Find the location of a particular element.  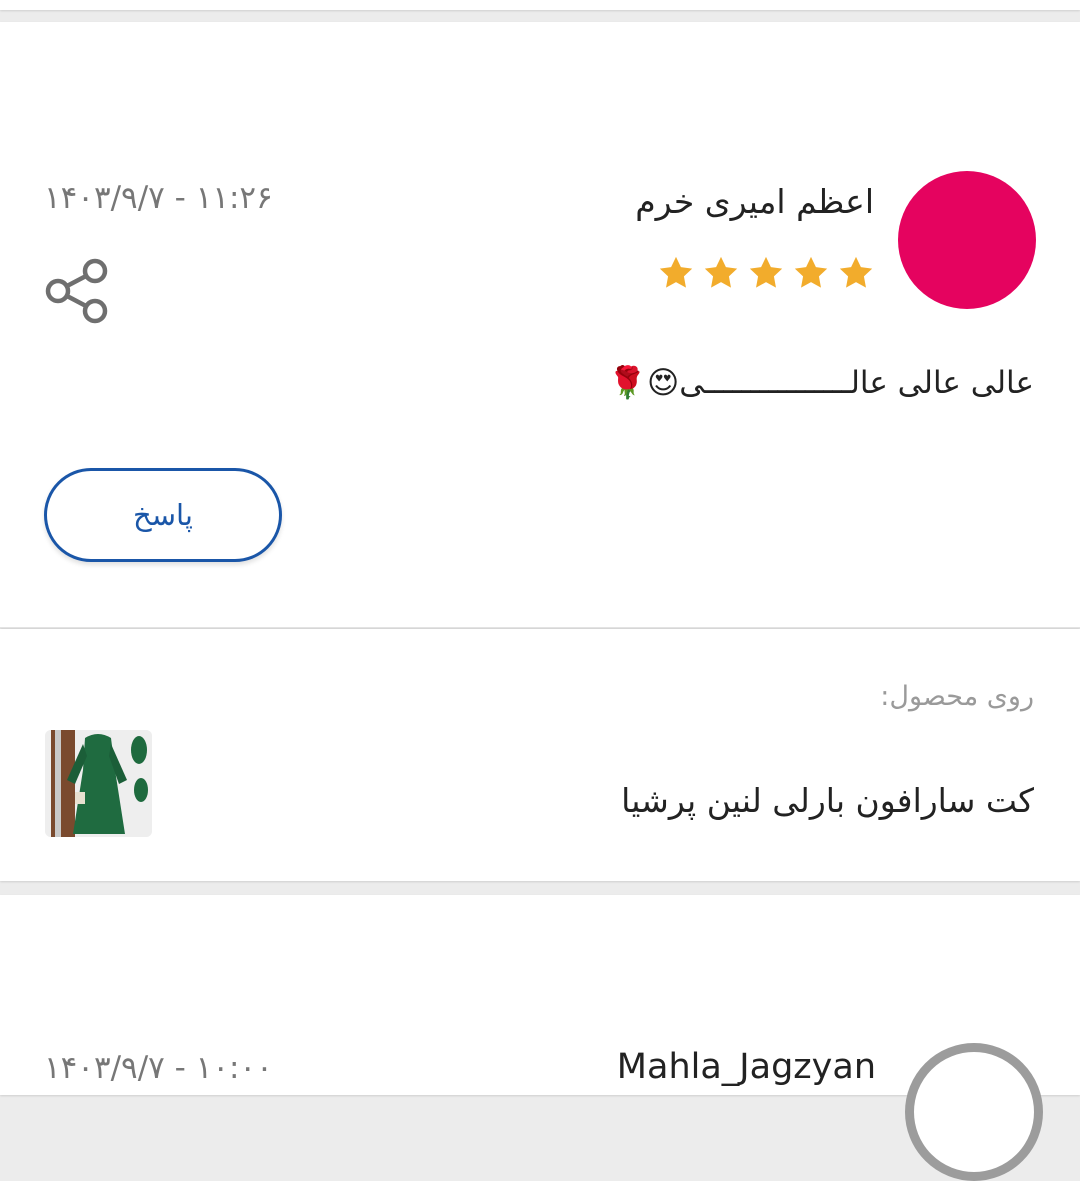

review-date: ۱۴۰۳/۹/۷ - ۱۱:۲۶ is located at coordinates (158, 198).